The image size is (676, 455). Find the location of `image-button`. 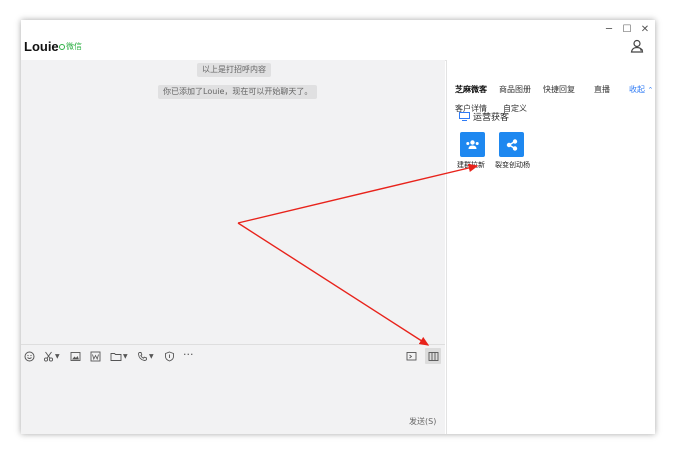

image-button is located at coordinates (75, 356).